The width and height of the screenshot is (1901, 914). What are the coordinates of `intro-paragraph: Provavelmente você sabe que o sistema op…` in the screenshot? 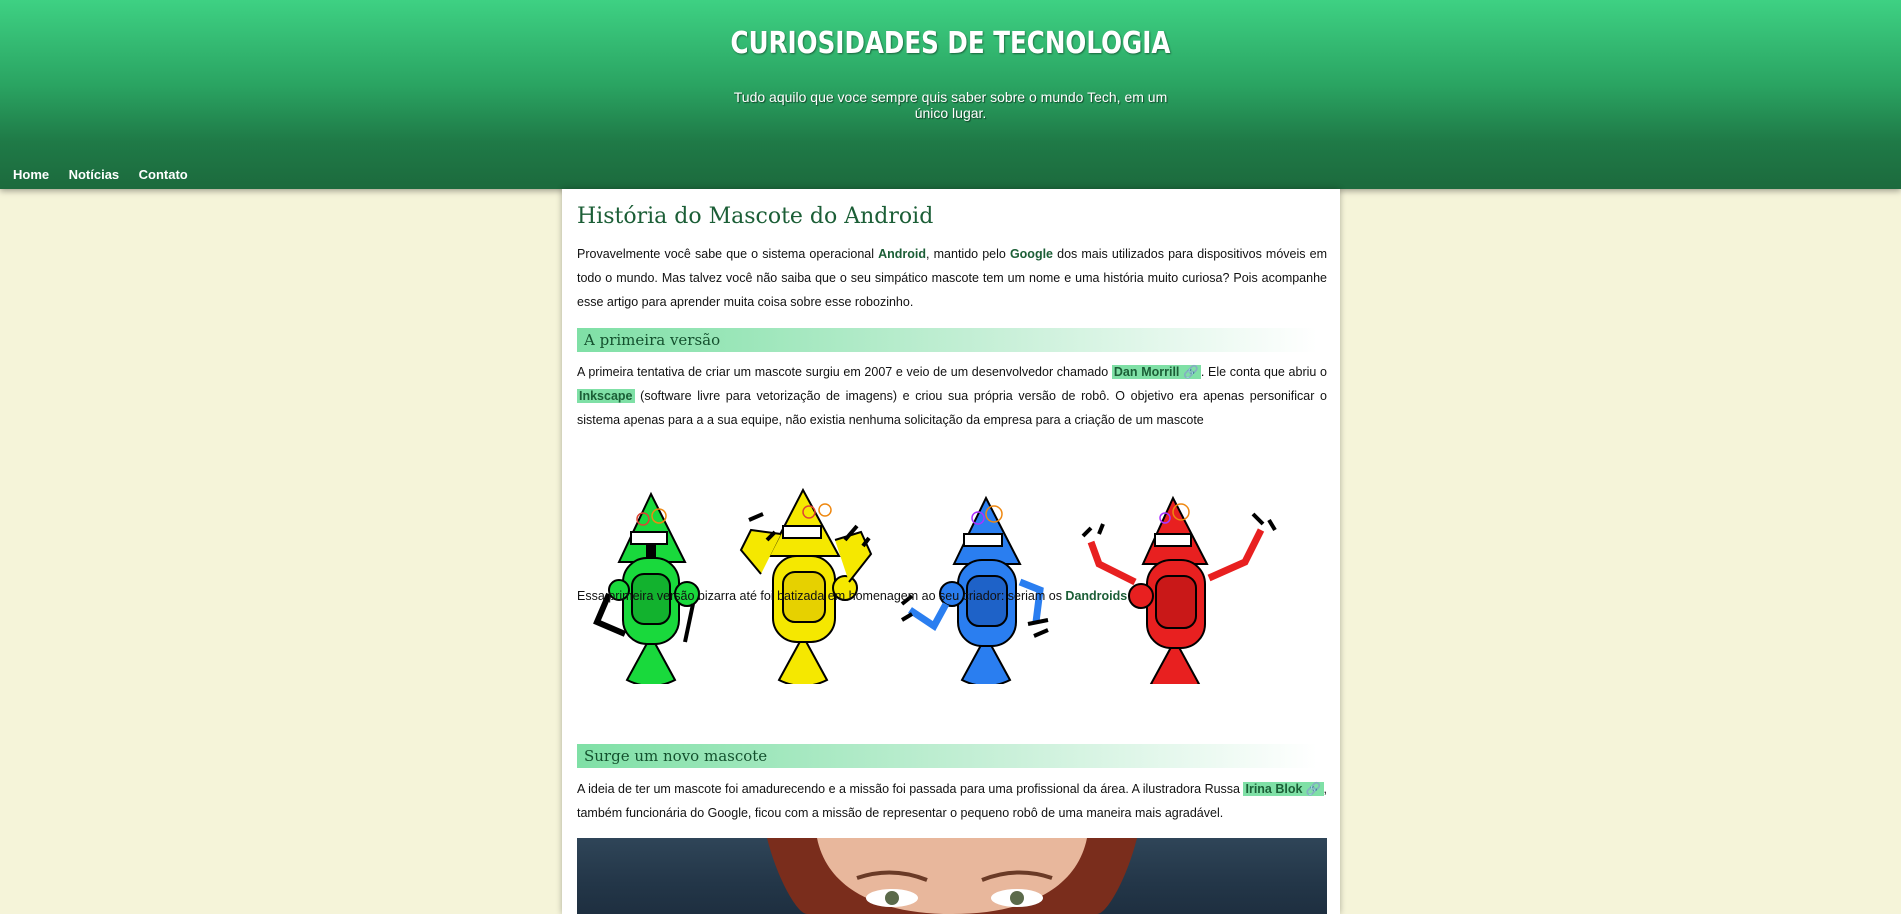 It's located at (952, 278).